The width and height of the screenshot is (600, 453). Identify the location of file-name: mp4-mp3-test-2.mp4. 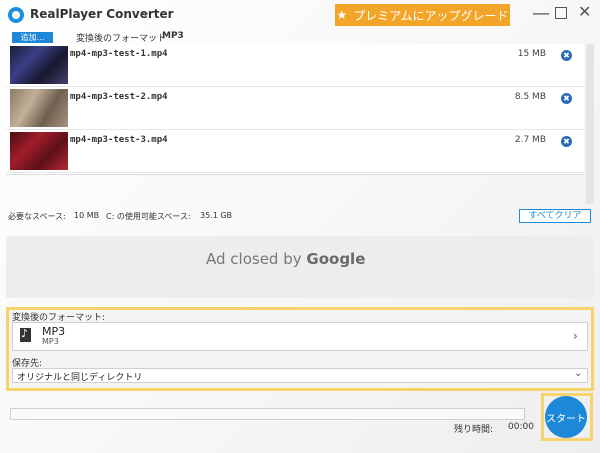
(119, 97).